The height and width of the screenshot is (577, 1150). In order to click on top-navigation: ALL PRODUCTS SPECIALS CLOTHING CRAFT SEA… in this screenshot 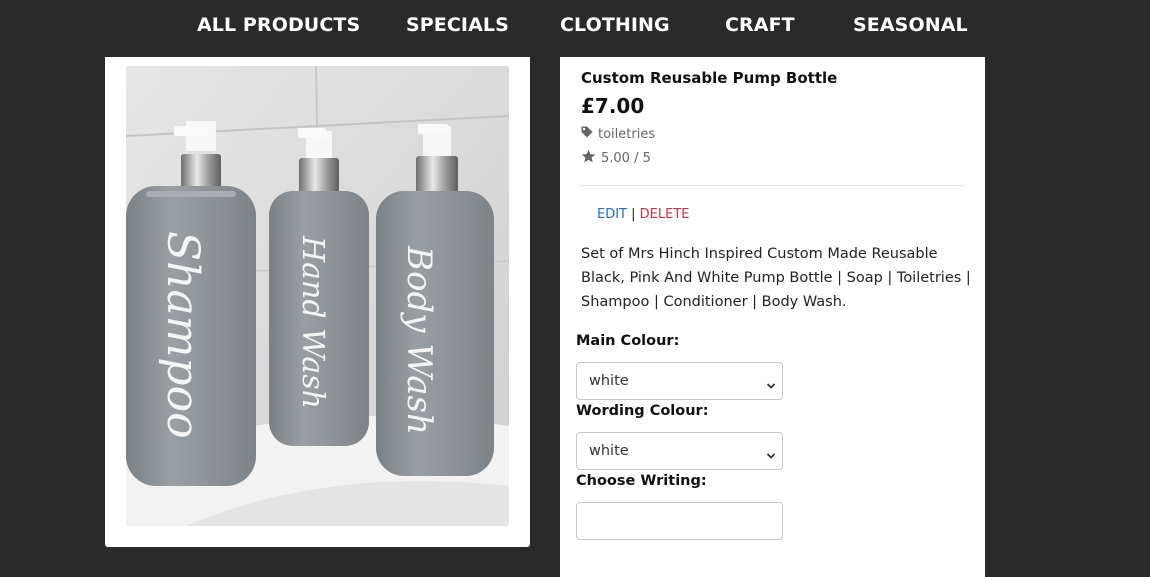, I will do `click(575, 28)`.